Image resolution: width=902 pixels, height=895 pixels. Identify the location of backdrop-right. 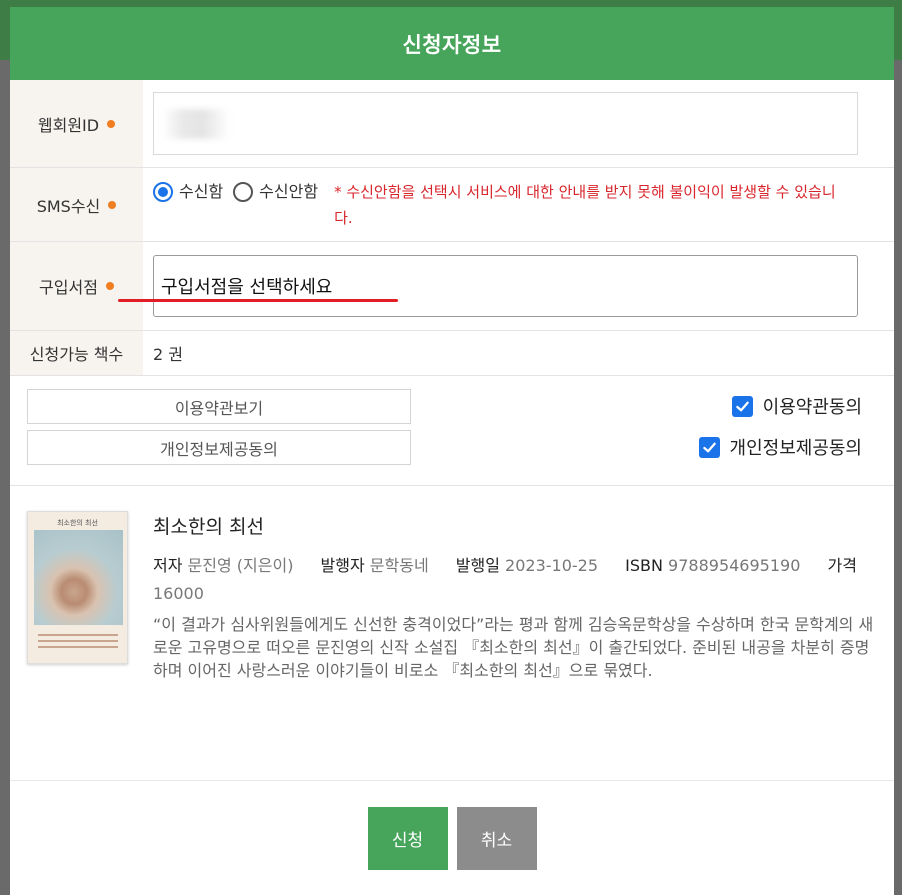
(898, 477).